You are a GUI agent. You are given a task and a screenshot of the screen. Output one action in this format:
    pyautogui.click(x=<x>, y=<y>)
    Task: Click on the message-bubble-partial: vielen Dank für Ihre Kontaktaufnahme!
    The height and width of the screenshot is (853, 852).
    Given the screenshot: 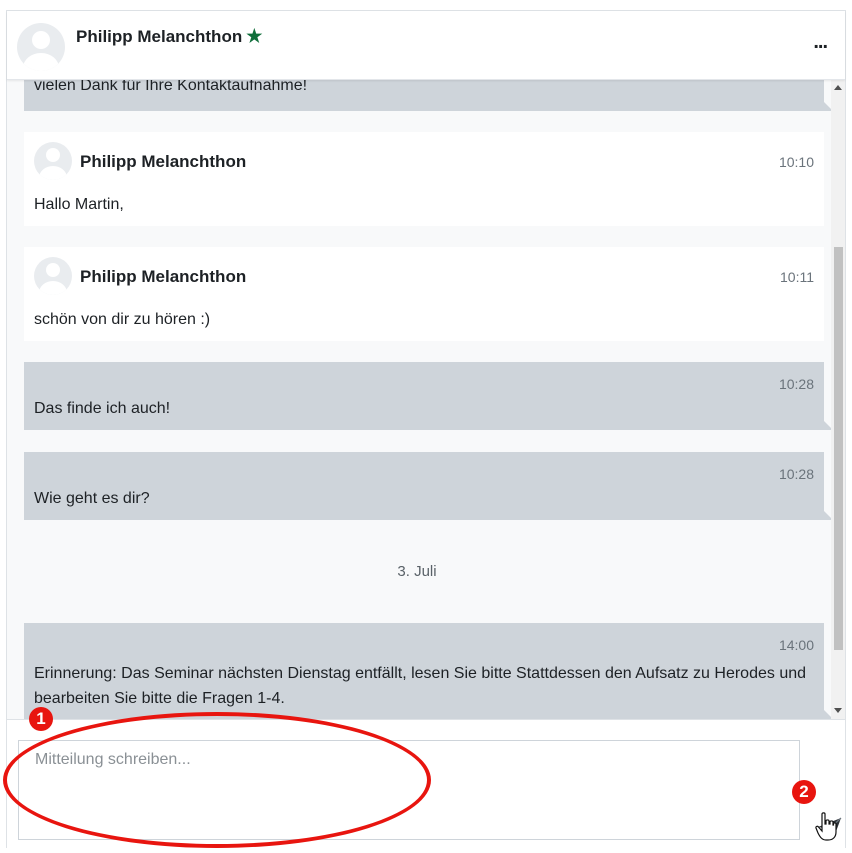 What is the action you would take?
    pyautogui.click(x=428, y=95)
    